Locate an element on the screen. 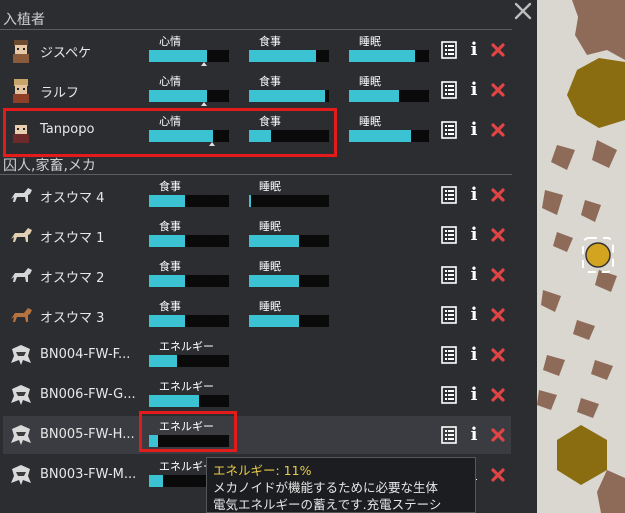 This screenshot has height=513, width=625. section-divider is located at coordinates (256, 174).